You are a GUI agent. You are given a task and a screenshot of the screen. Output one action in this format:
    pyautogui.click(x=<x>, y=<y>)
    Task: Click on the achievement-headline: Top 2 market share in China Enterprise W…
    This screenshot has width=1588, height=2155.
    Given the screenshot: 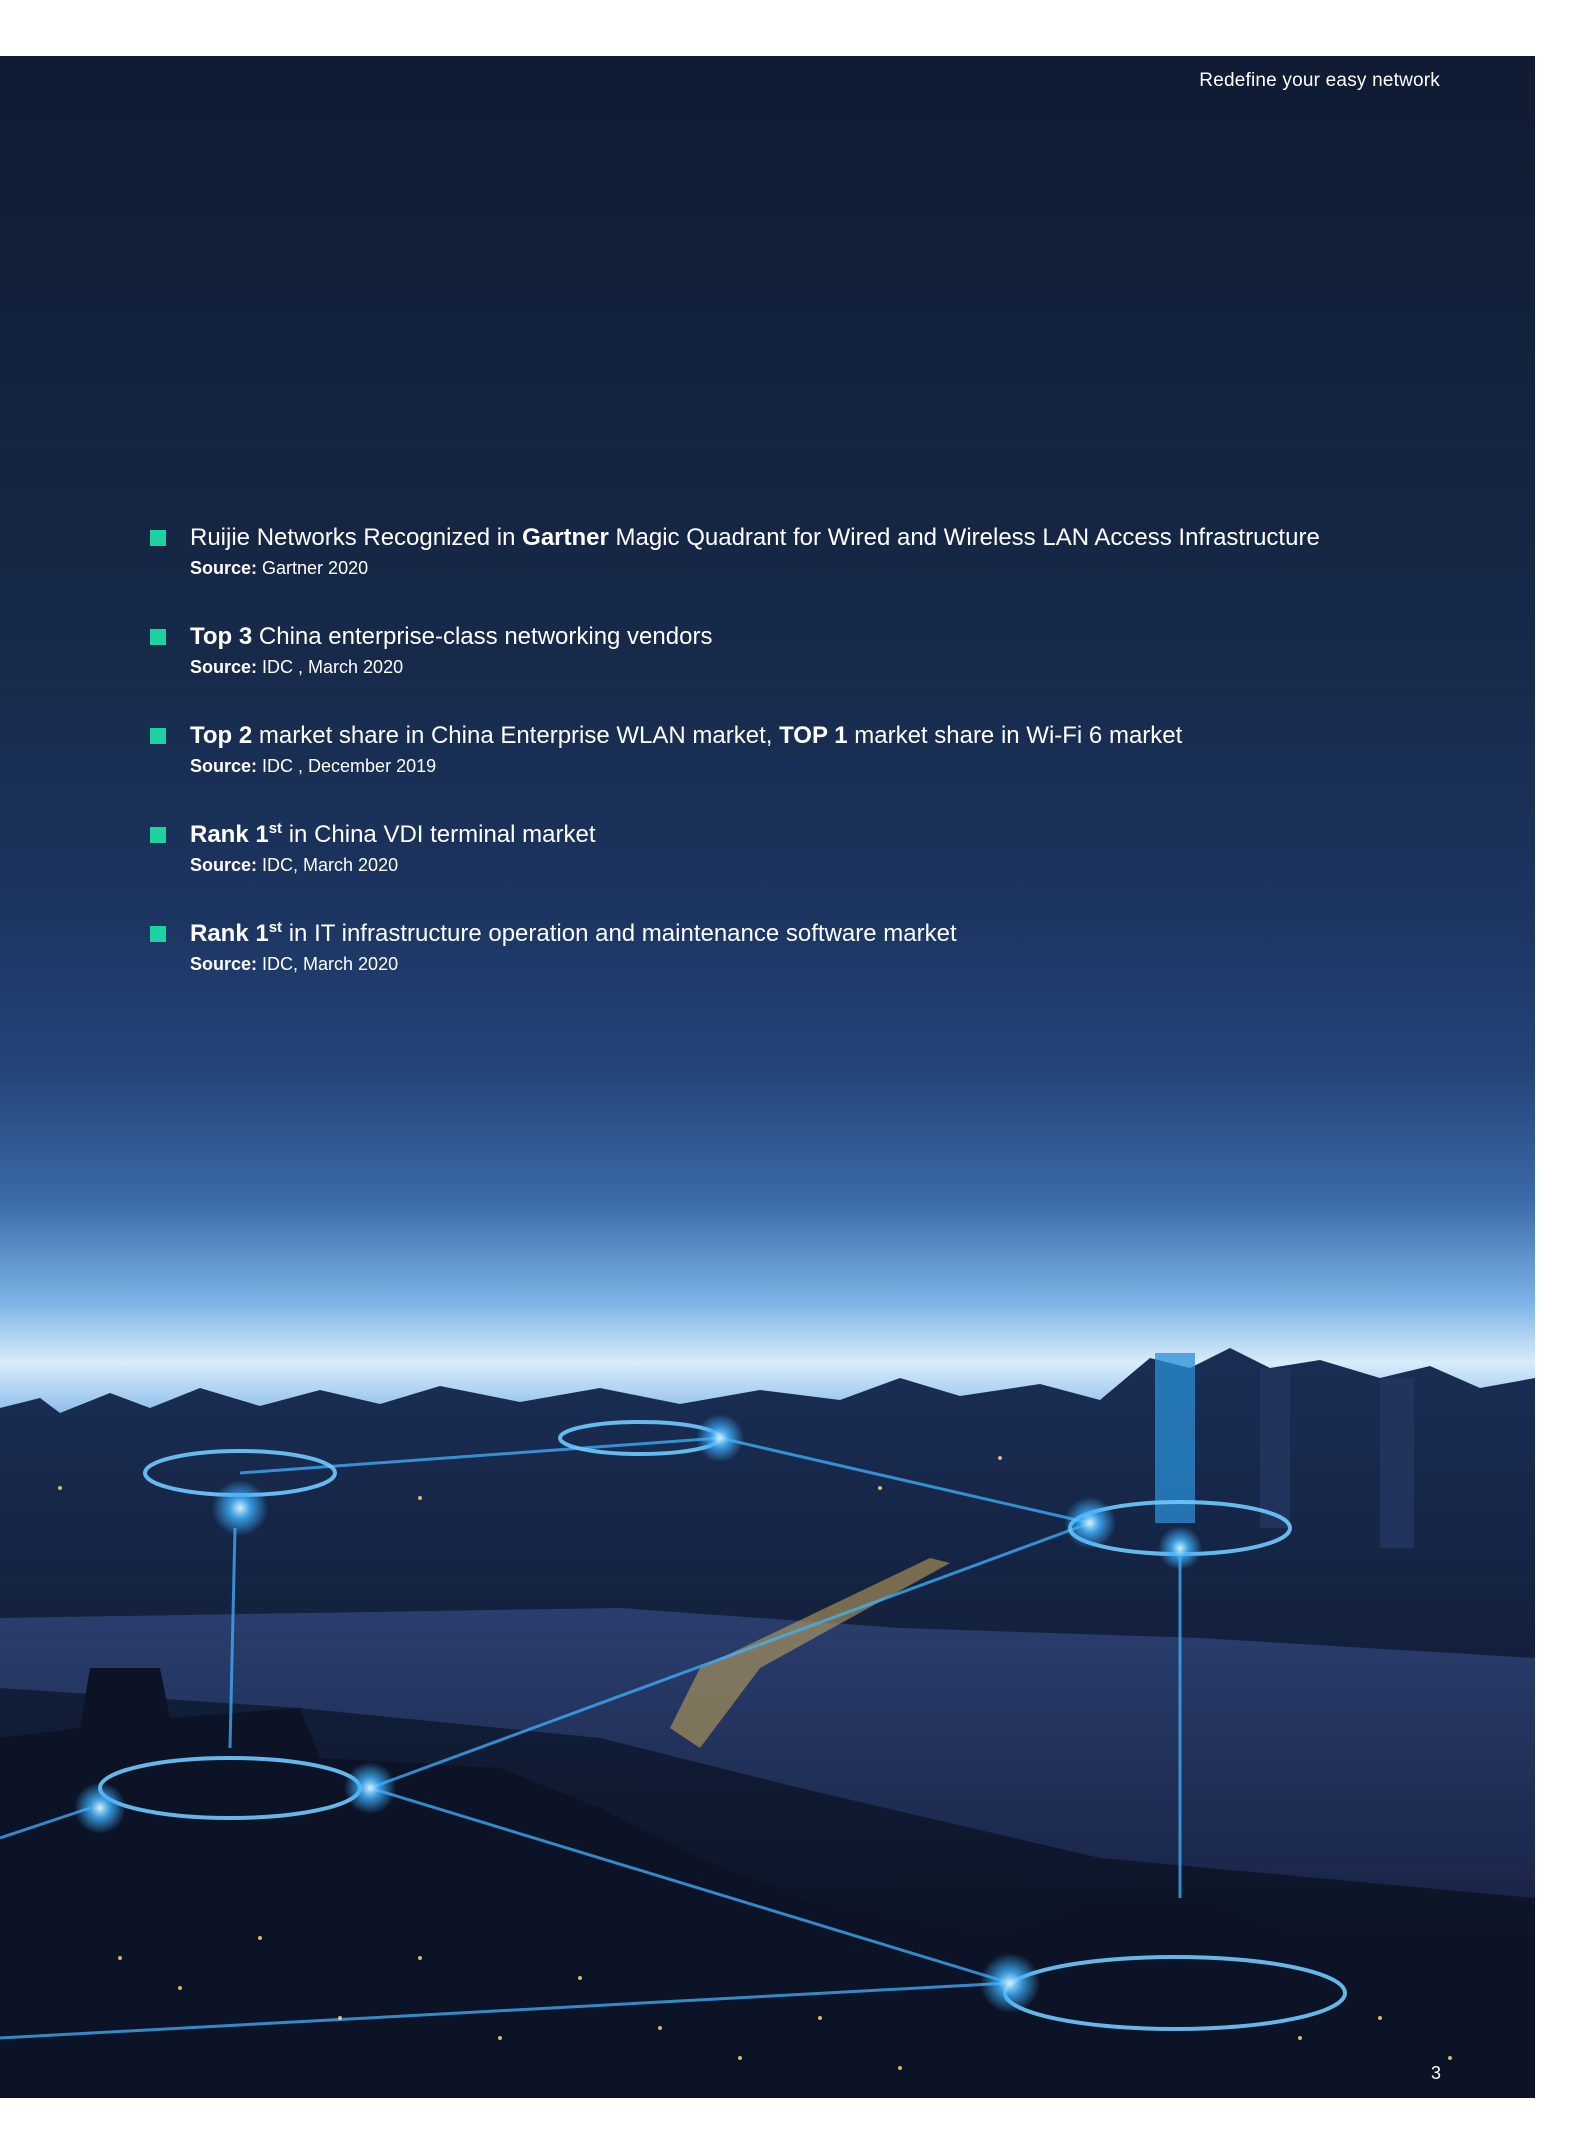 What is the action you would take?
    pyautogui.click(x=686, y=735)
    